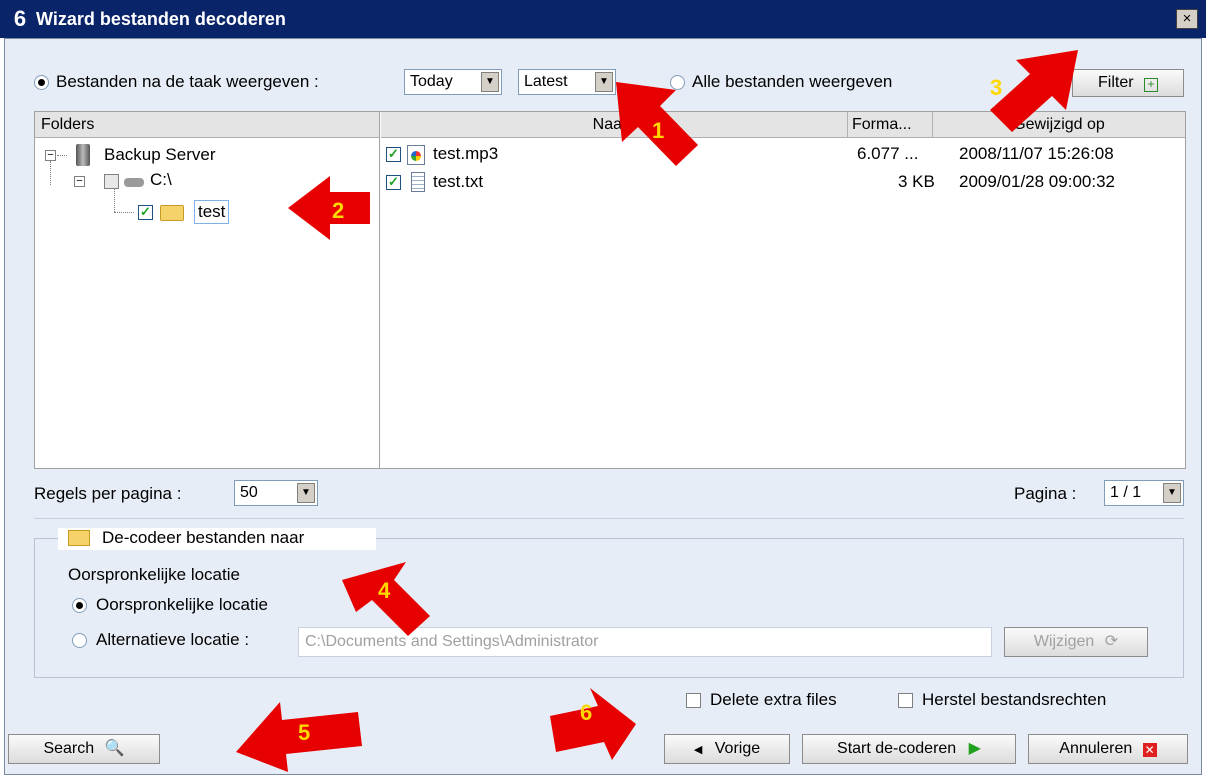 The height and width of the screenshot is (779, 1206). What do you see at coordinates (338, 210) in the screenshot?
I see `marker-label-2: 2` at bounding box center [338, 210].